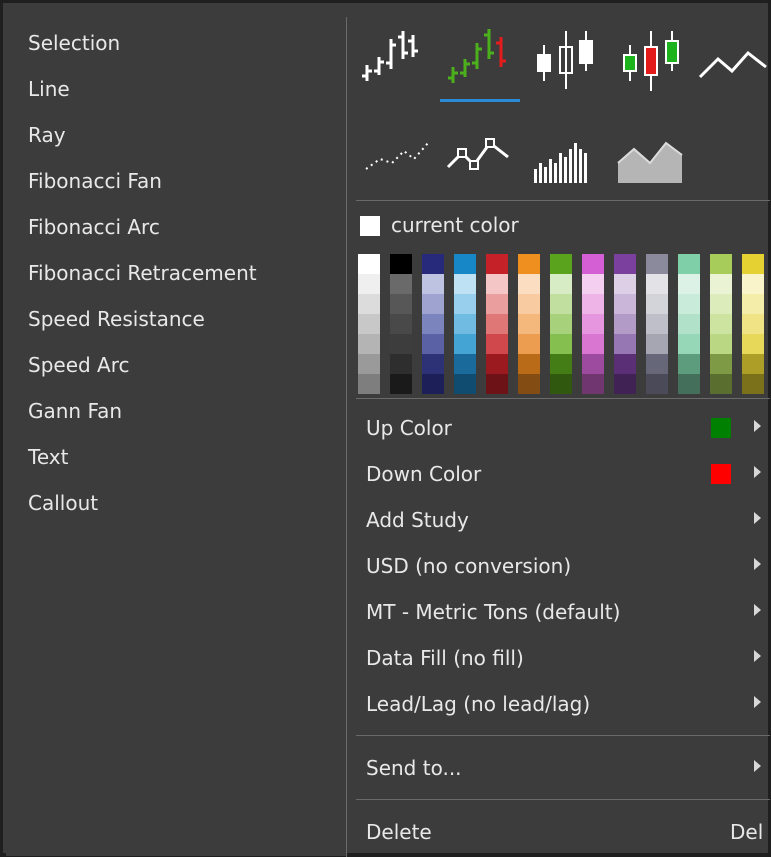 This screenshot has height=857, width=771. What do you see at coordinates (63, 503) in the screenshot?
I see `tool-callout: Callout` at bounding box center [63, 503].